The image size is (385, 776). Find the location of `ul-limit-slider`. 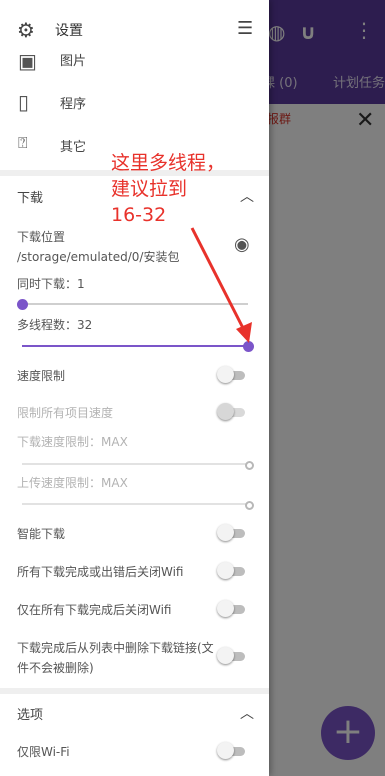

ul-limit-slider is located at coordinates (138, 505).